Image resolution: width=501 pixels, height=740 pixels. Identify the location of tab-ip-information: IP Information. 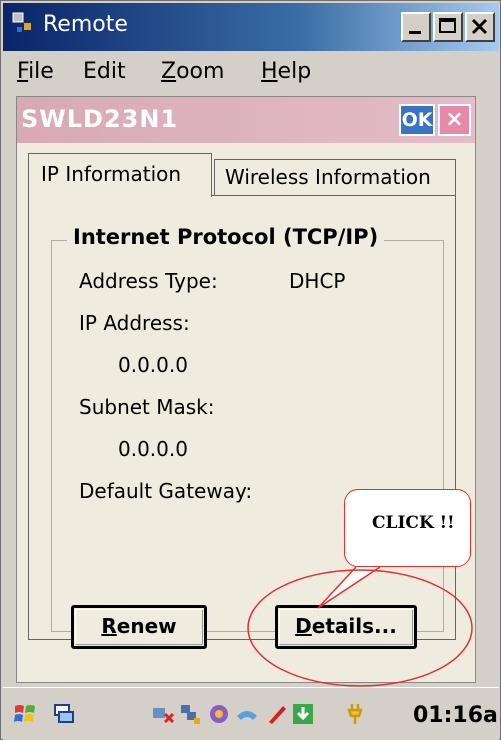
(120, 175).